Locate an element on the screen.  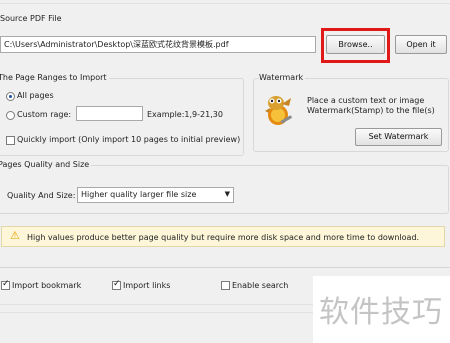
divider is located at coordinates (225, 267).